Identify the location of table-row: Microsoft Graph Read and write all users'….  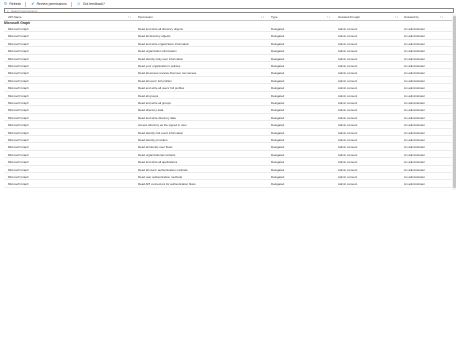
(228, 88).